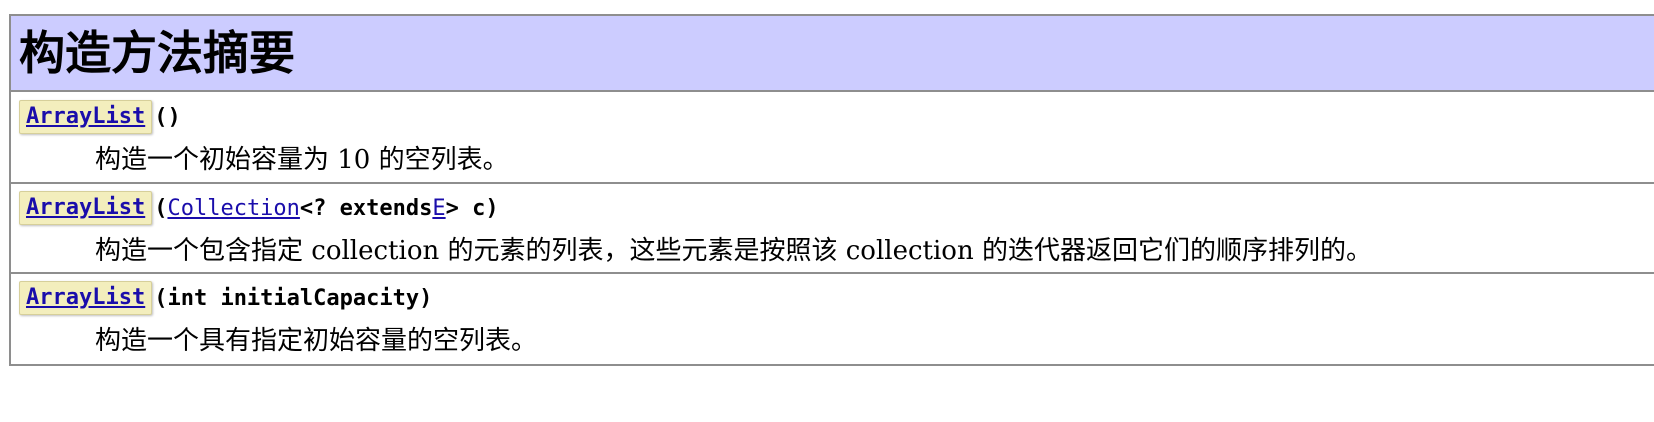 Image resolution: width=1654 pixels, height=422 pixels. What do you see at coordinates (302, 160) in the screenshot?
I see `constructor-description: 构造一个初始容量为 10 的空列表。` at bounding box center [302, 160].